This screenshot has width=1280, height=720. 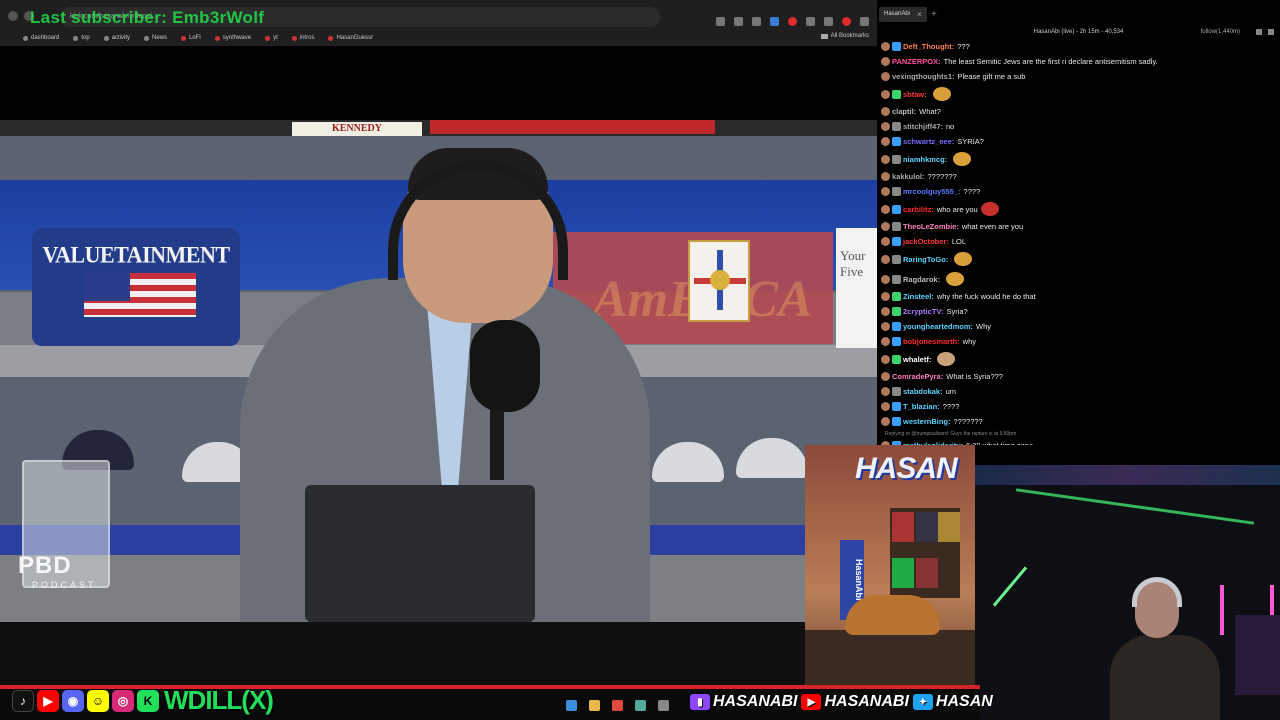 What do you see at coordinates (828, 21) in the screenshot?
I see `puzzle-icon` at bounding box center [828, 21].